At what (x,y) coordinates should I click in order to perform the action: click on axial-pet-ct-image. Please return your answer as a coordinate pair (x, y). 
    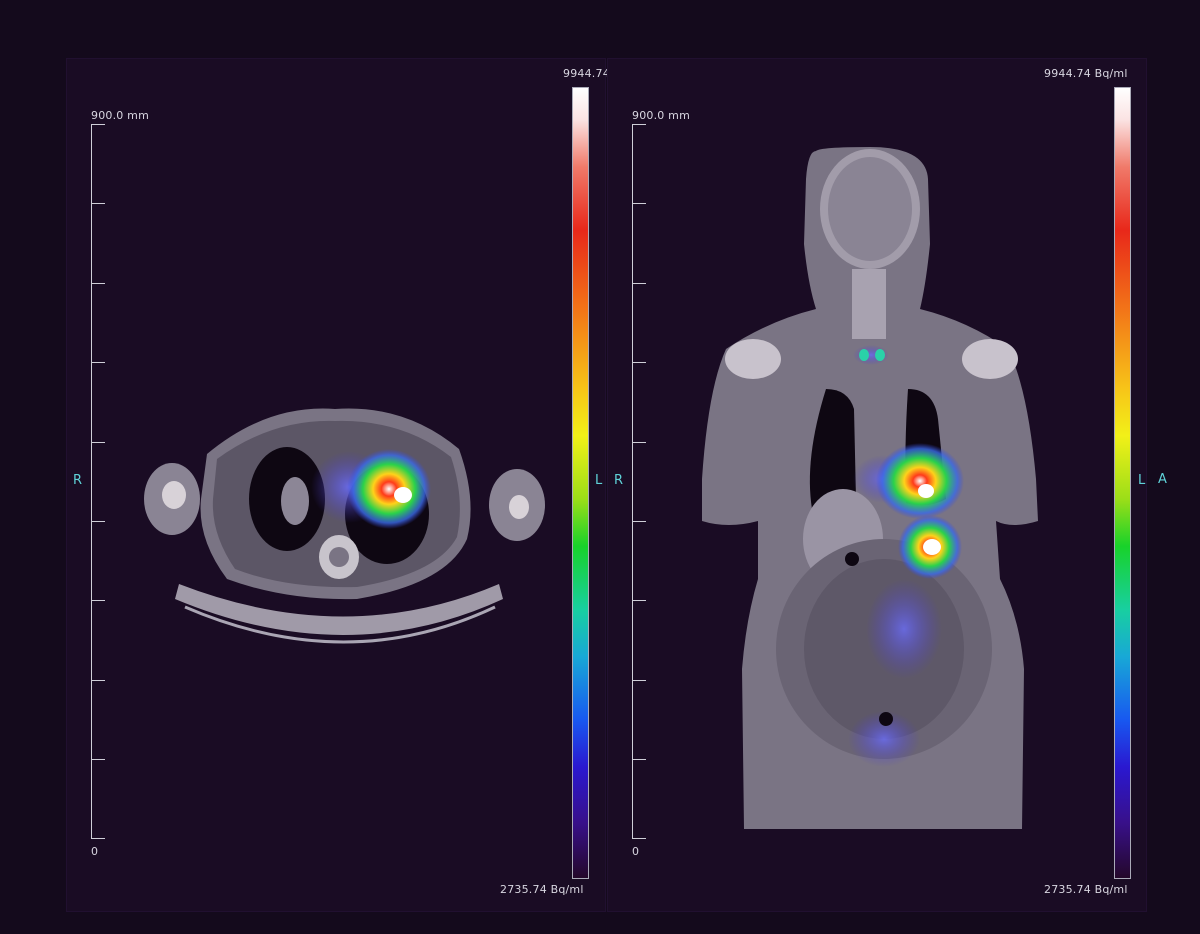
    Looking at the image, I should click on (344, 526).